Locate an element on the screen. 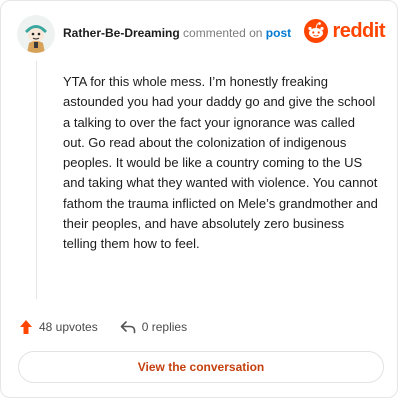  reply-arrow-icon is located at coordinates (128, 327).